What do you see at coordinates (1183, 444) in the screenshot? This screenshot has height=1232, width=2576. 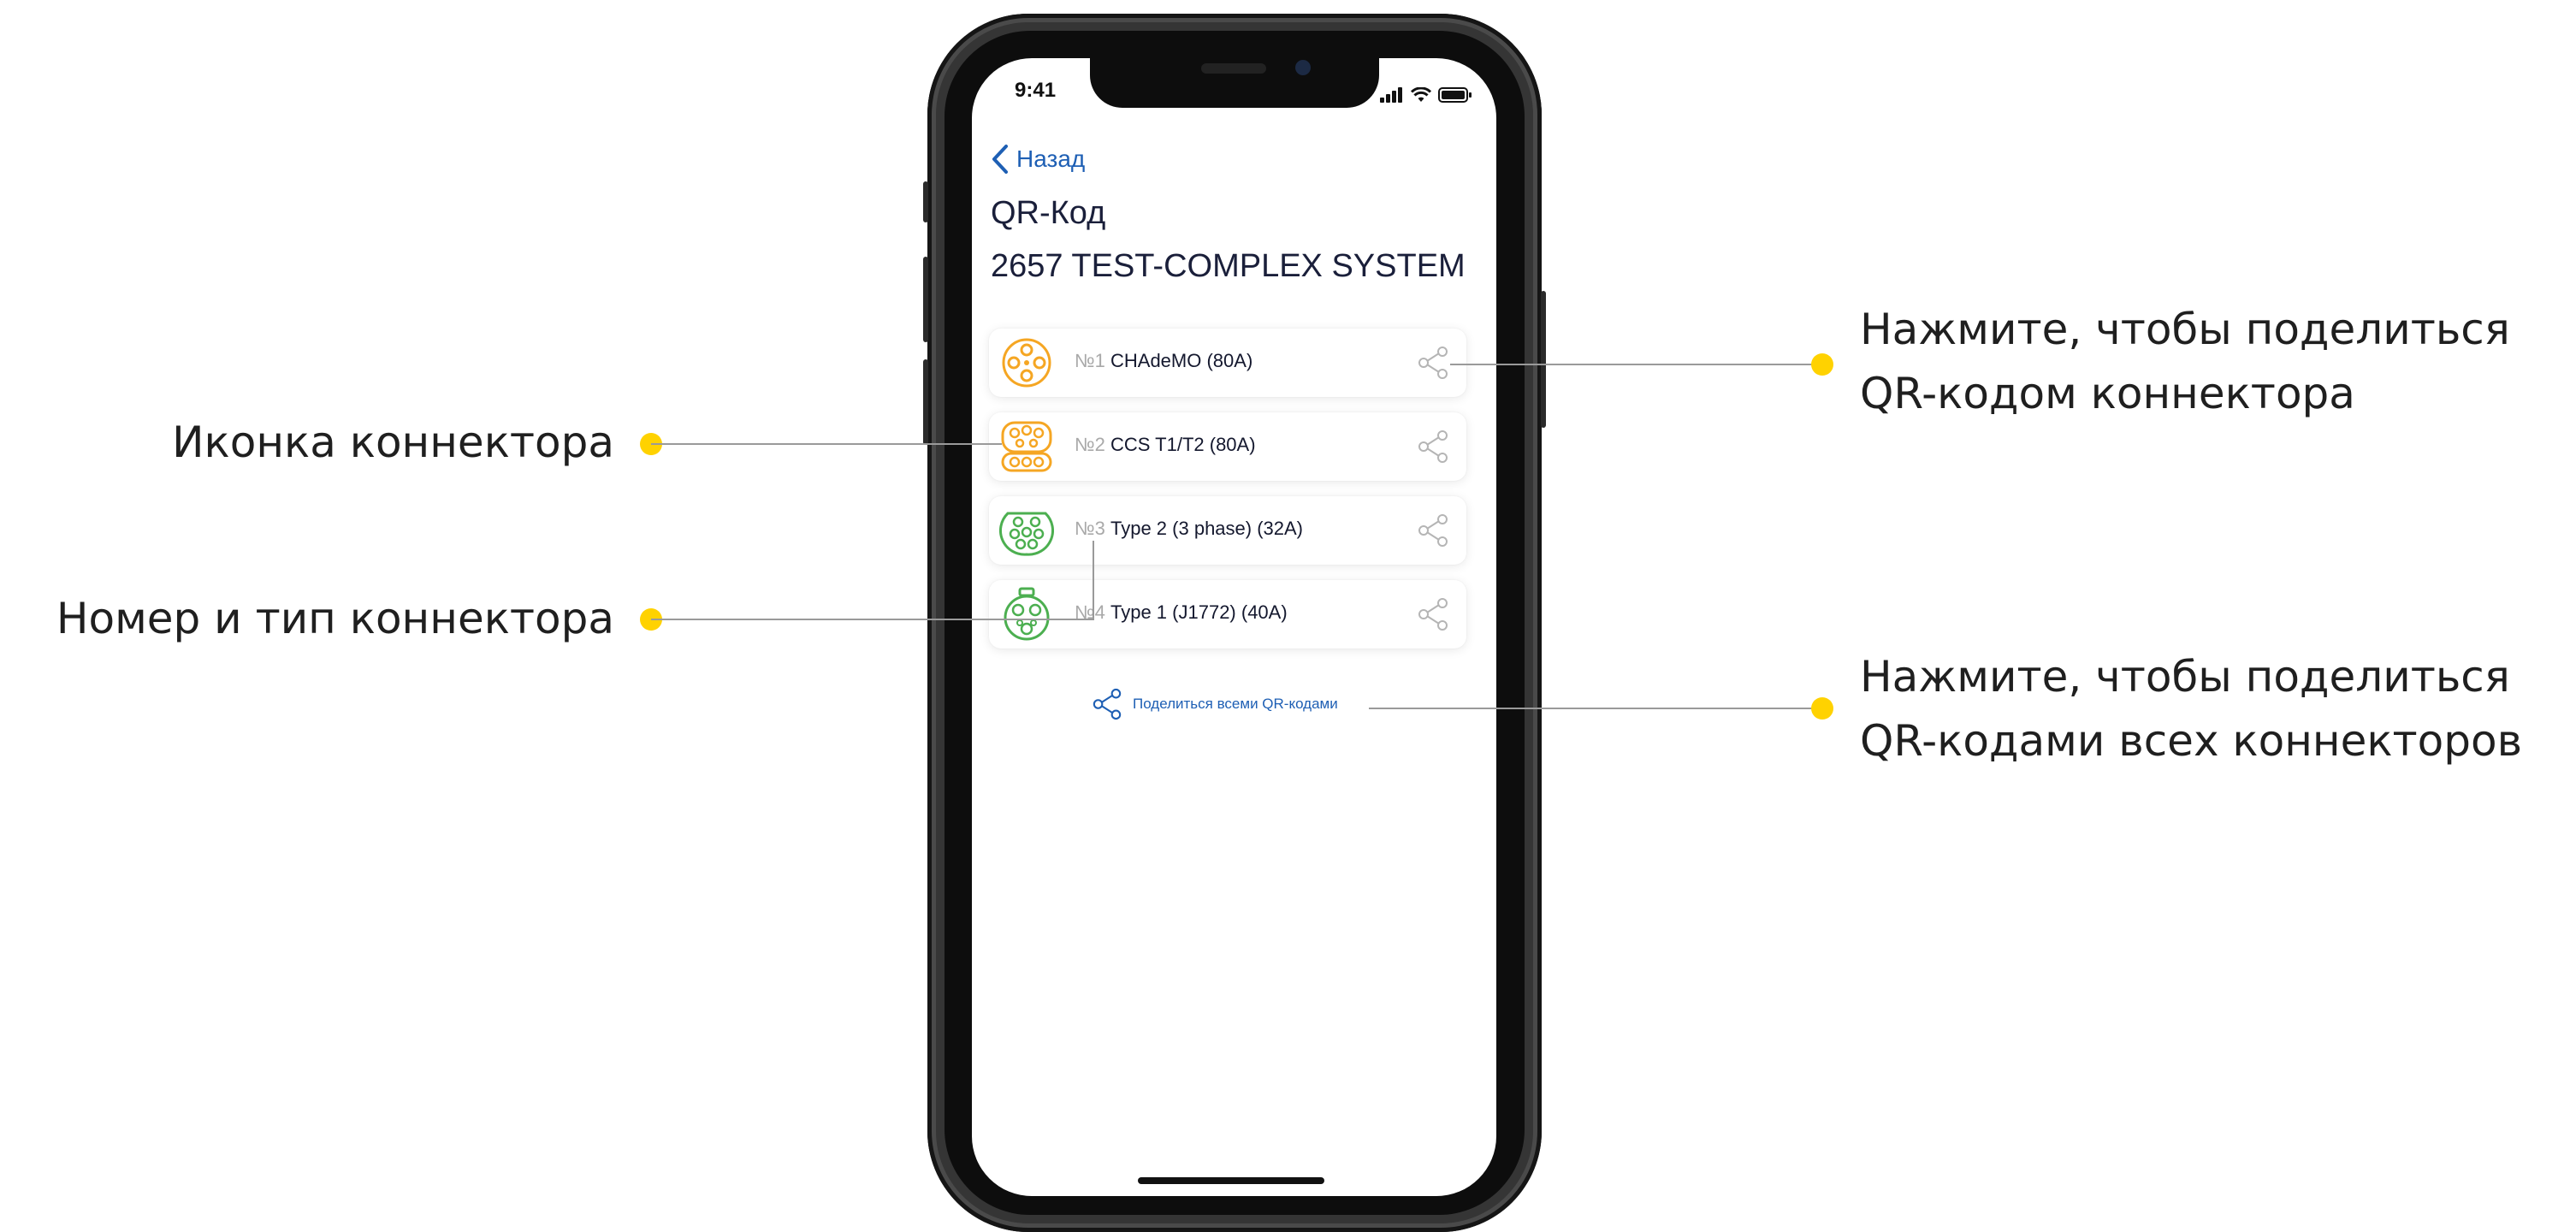 I see `connector-type: CCS T1/T2 (80A)` at bounding box center [1183, 444].